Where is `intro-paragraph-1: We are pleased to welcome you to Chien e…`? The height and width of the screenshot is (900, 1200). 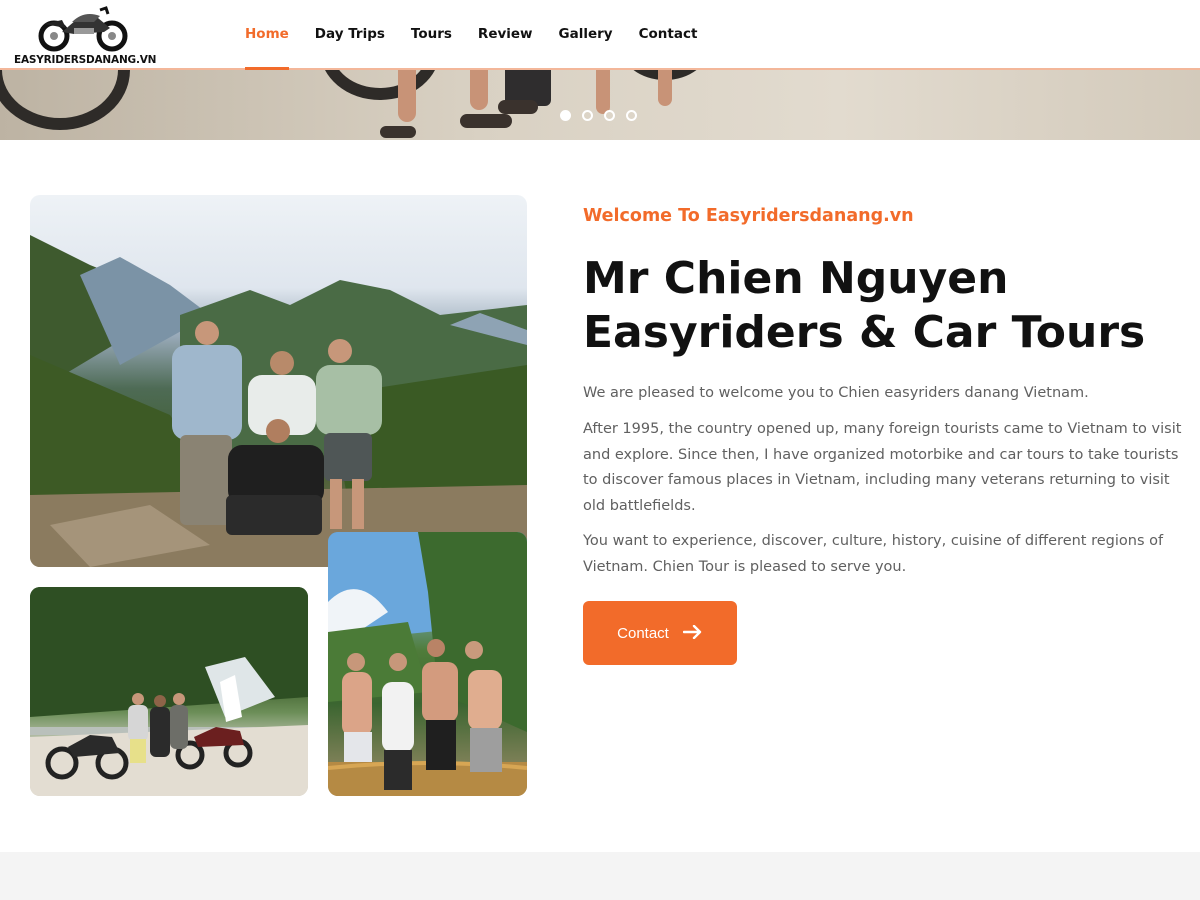 intro-paragraph-1: We are pleased to welcome you to Chien e… is located at coordinates (836, 393).